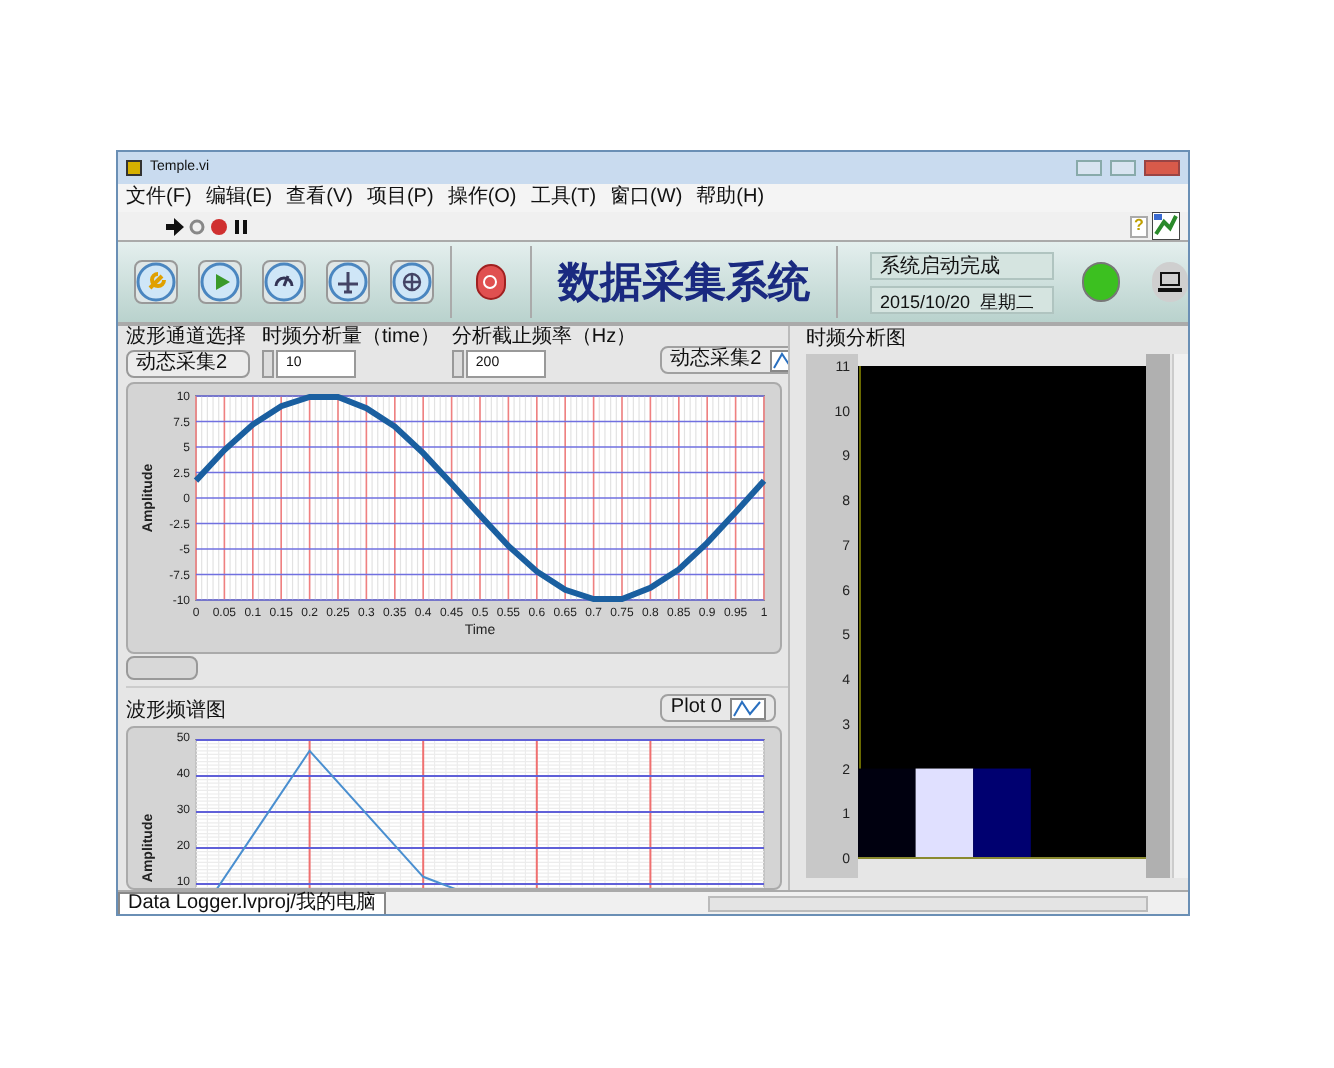  What do you see at coordinates (544, 338) in the screenshot?
I see `control-label: 分析截止频率（Hz）` at bounding box center [544, 338].